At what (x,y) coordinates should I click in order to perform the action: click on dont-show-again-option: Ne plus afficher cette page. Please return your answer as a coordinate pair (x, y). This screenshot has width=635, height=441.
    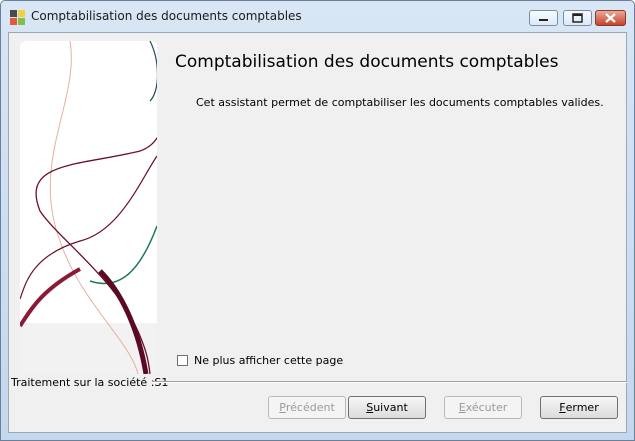
    Looking at the image, I should click on (260, 360).